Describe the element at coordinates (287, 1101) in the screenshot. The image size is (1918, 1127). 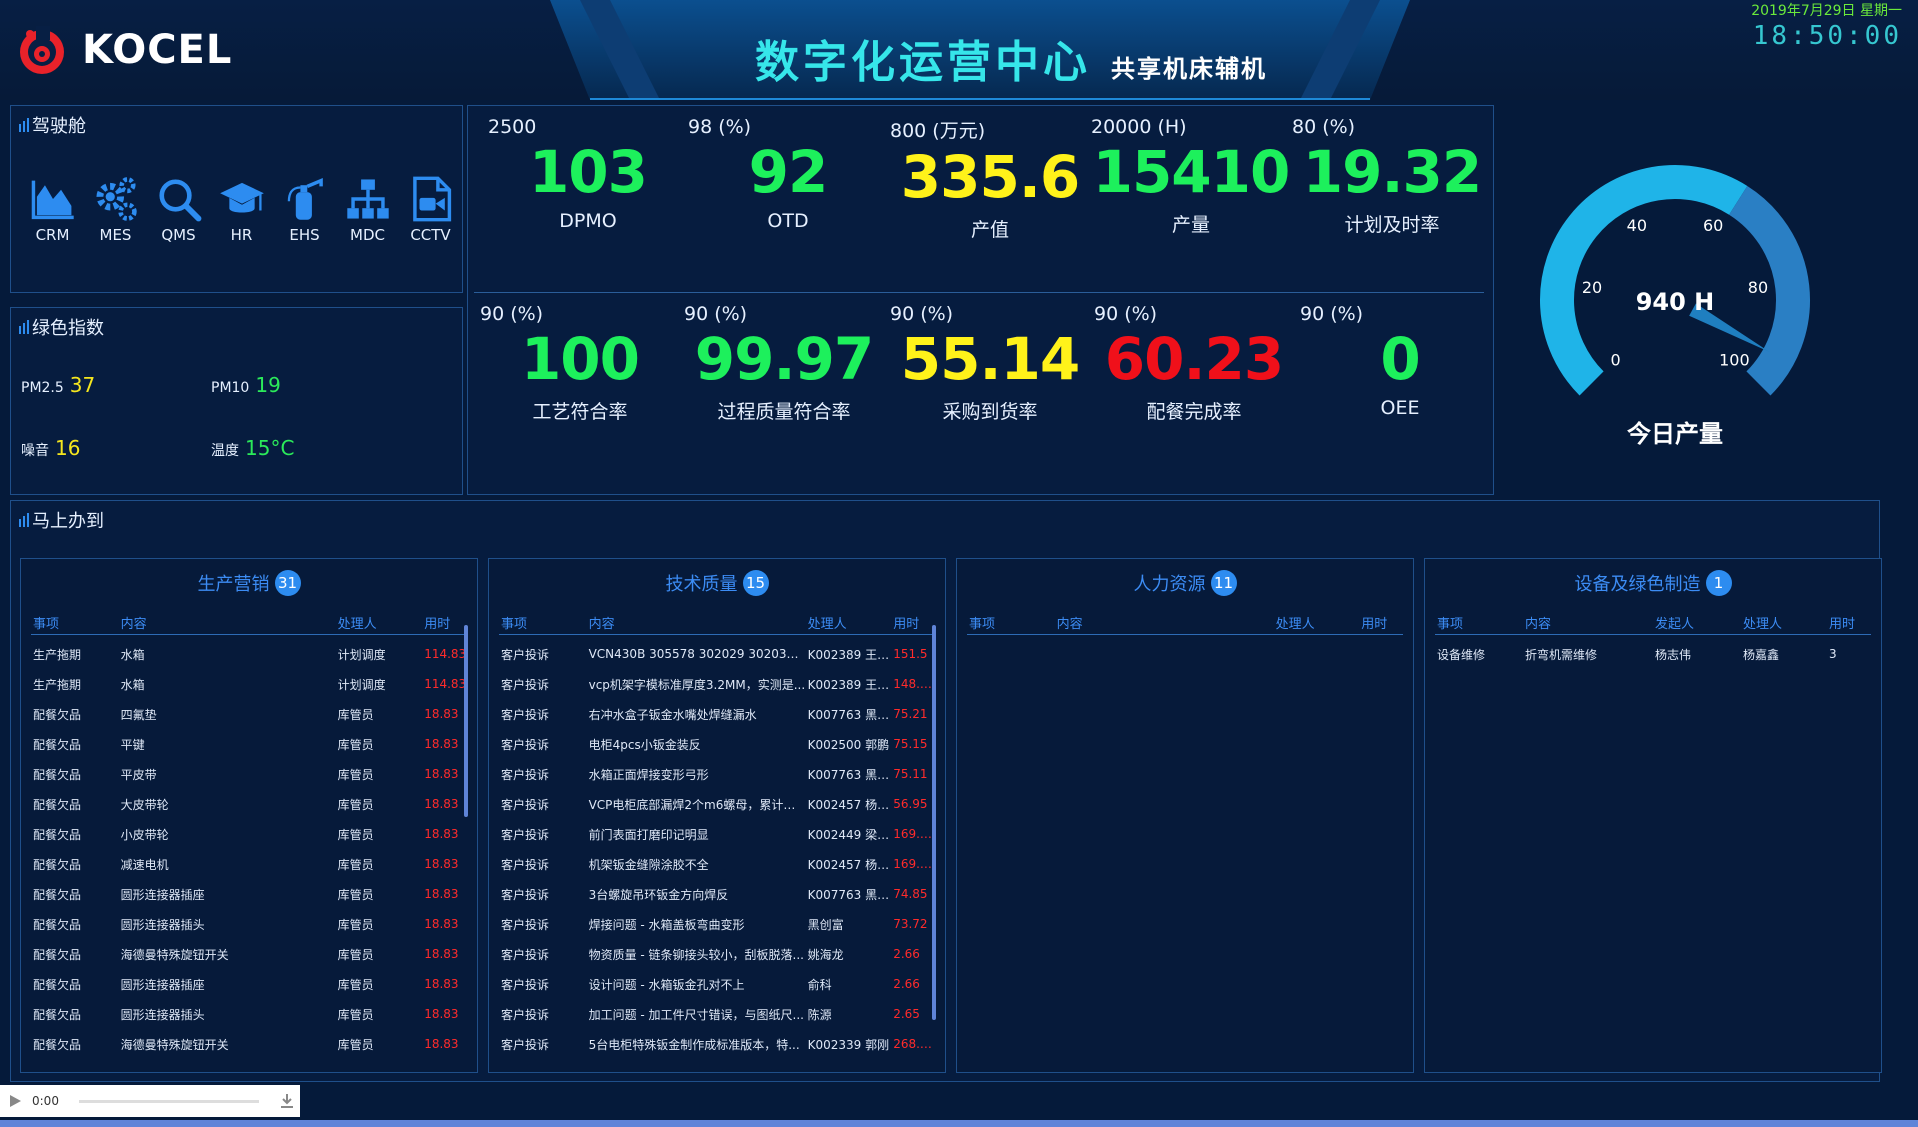
I see `download-icon` at that location.